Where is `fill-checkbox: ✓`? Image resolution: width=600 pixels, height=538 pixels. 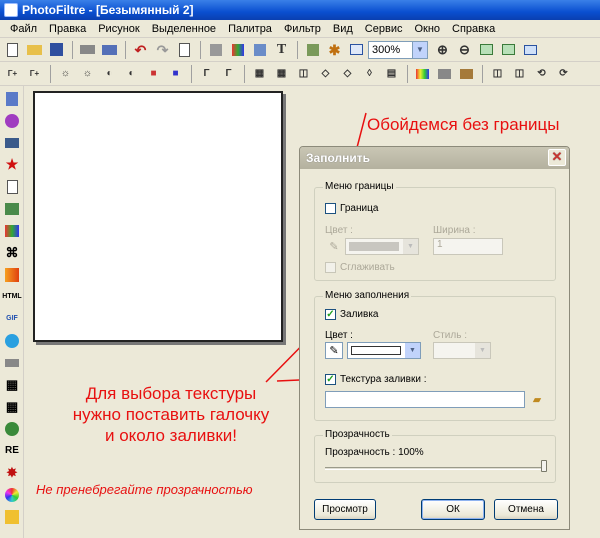 fill-checkbox: ✓ is located at coordinates (330, 314).